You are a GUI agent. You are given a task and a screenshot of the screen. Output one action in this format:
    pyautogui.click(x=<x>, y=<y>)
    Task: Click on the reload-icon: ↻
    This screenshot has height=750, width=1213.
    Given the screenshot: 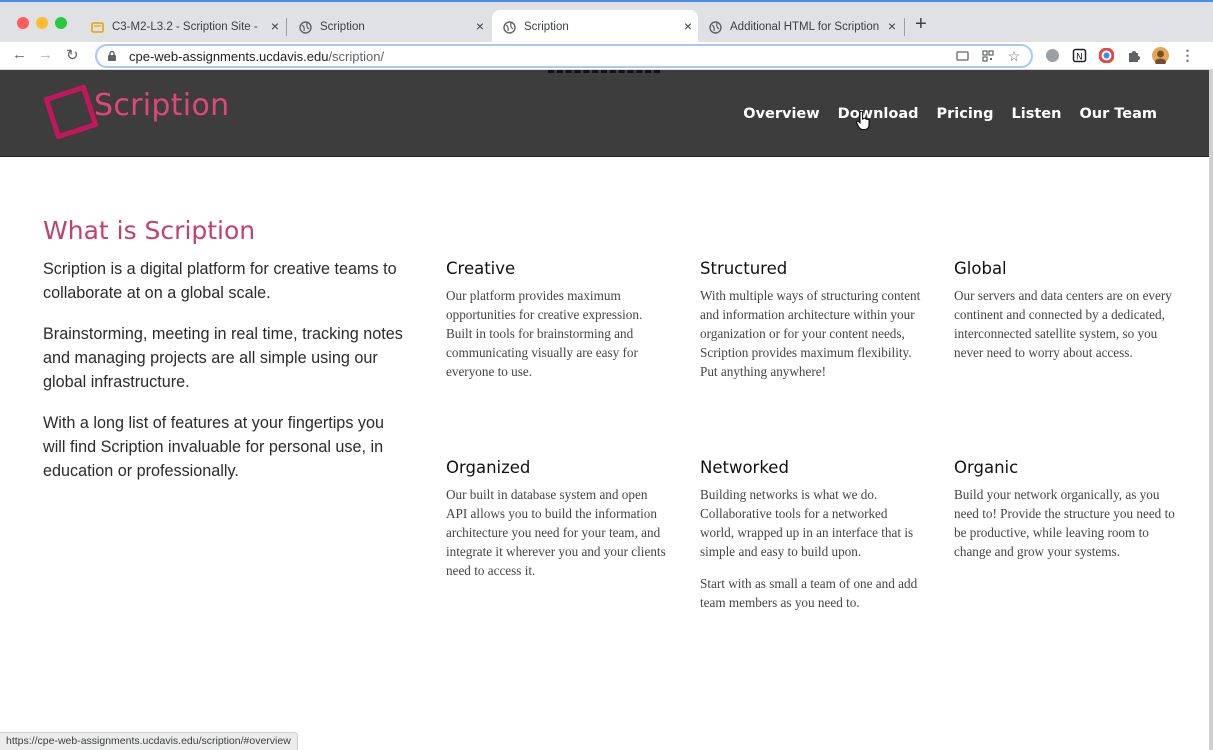 What is the action you would take?
    pyautogui.click(x=72, y=55)
    